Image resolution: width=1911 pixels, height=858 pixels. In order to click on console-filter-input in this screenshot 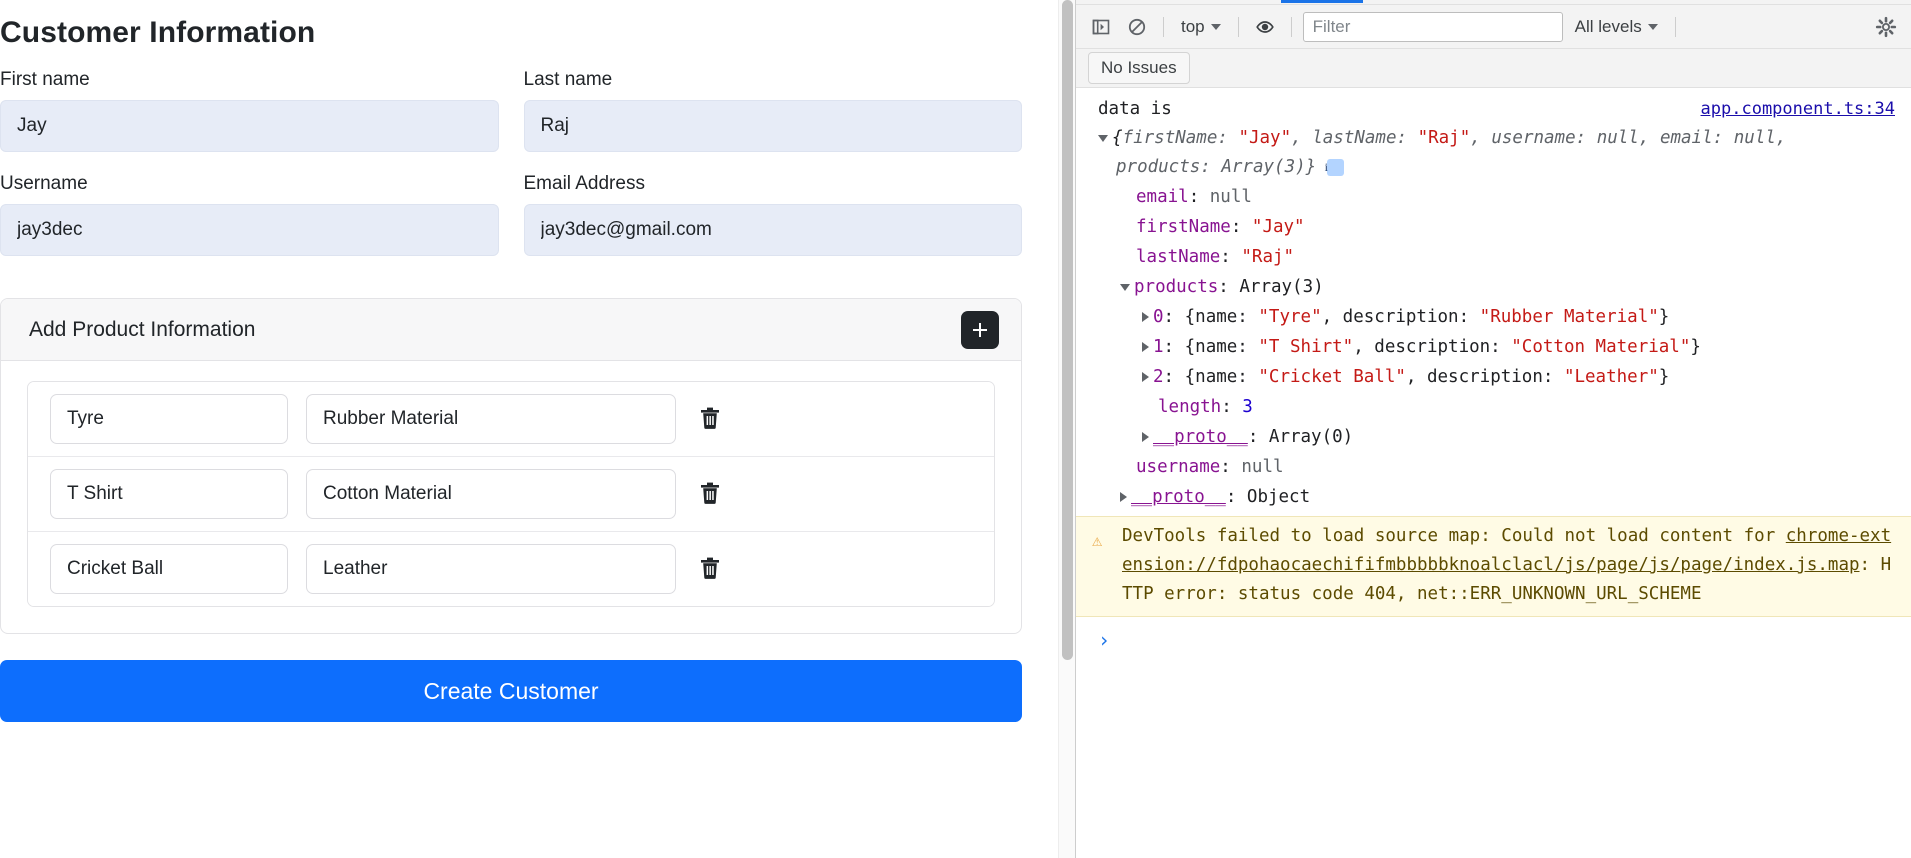, I will do `click(1432, 26)`.